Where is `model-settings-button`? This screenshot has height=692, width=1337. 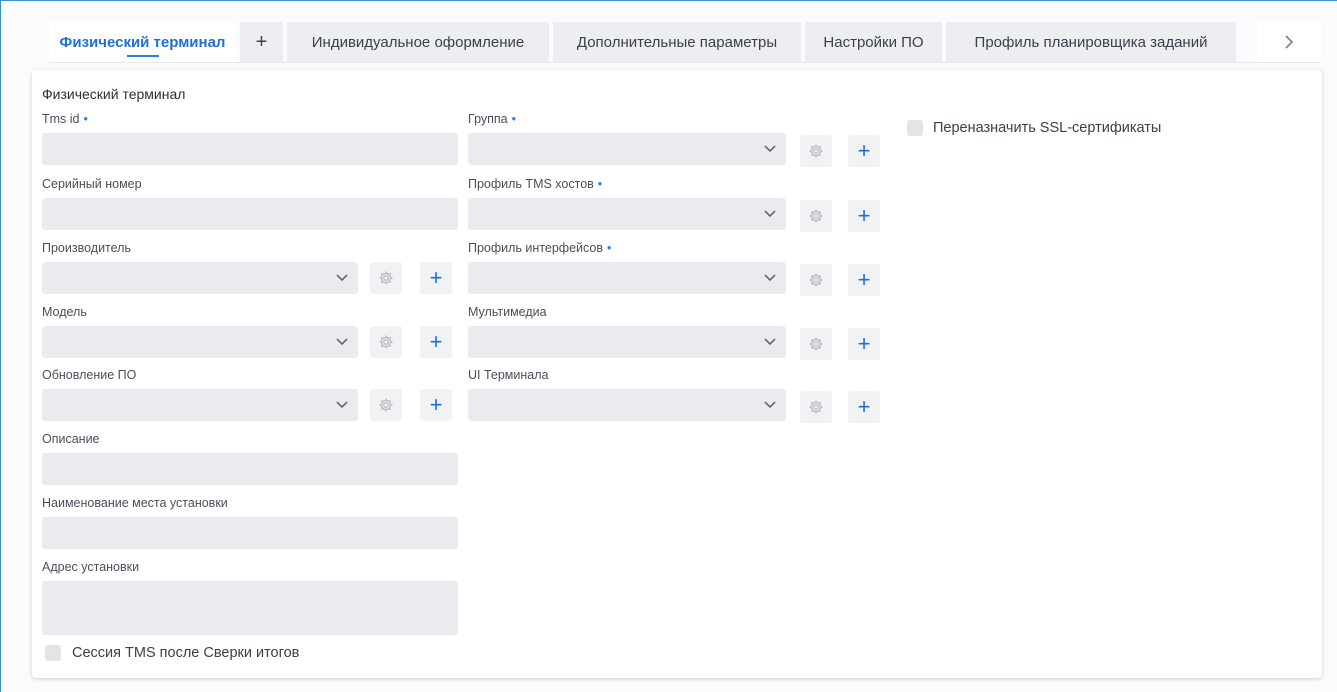 model-settings-button is located at coordinates (386, 342).